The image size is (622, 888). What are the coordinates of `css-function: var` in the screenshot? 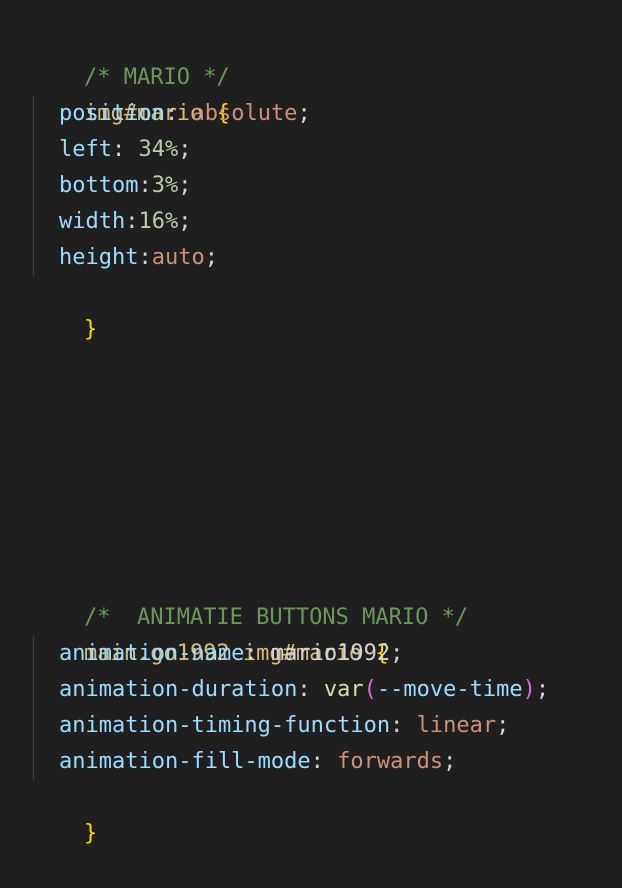 It's located at (343, 689).